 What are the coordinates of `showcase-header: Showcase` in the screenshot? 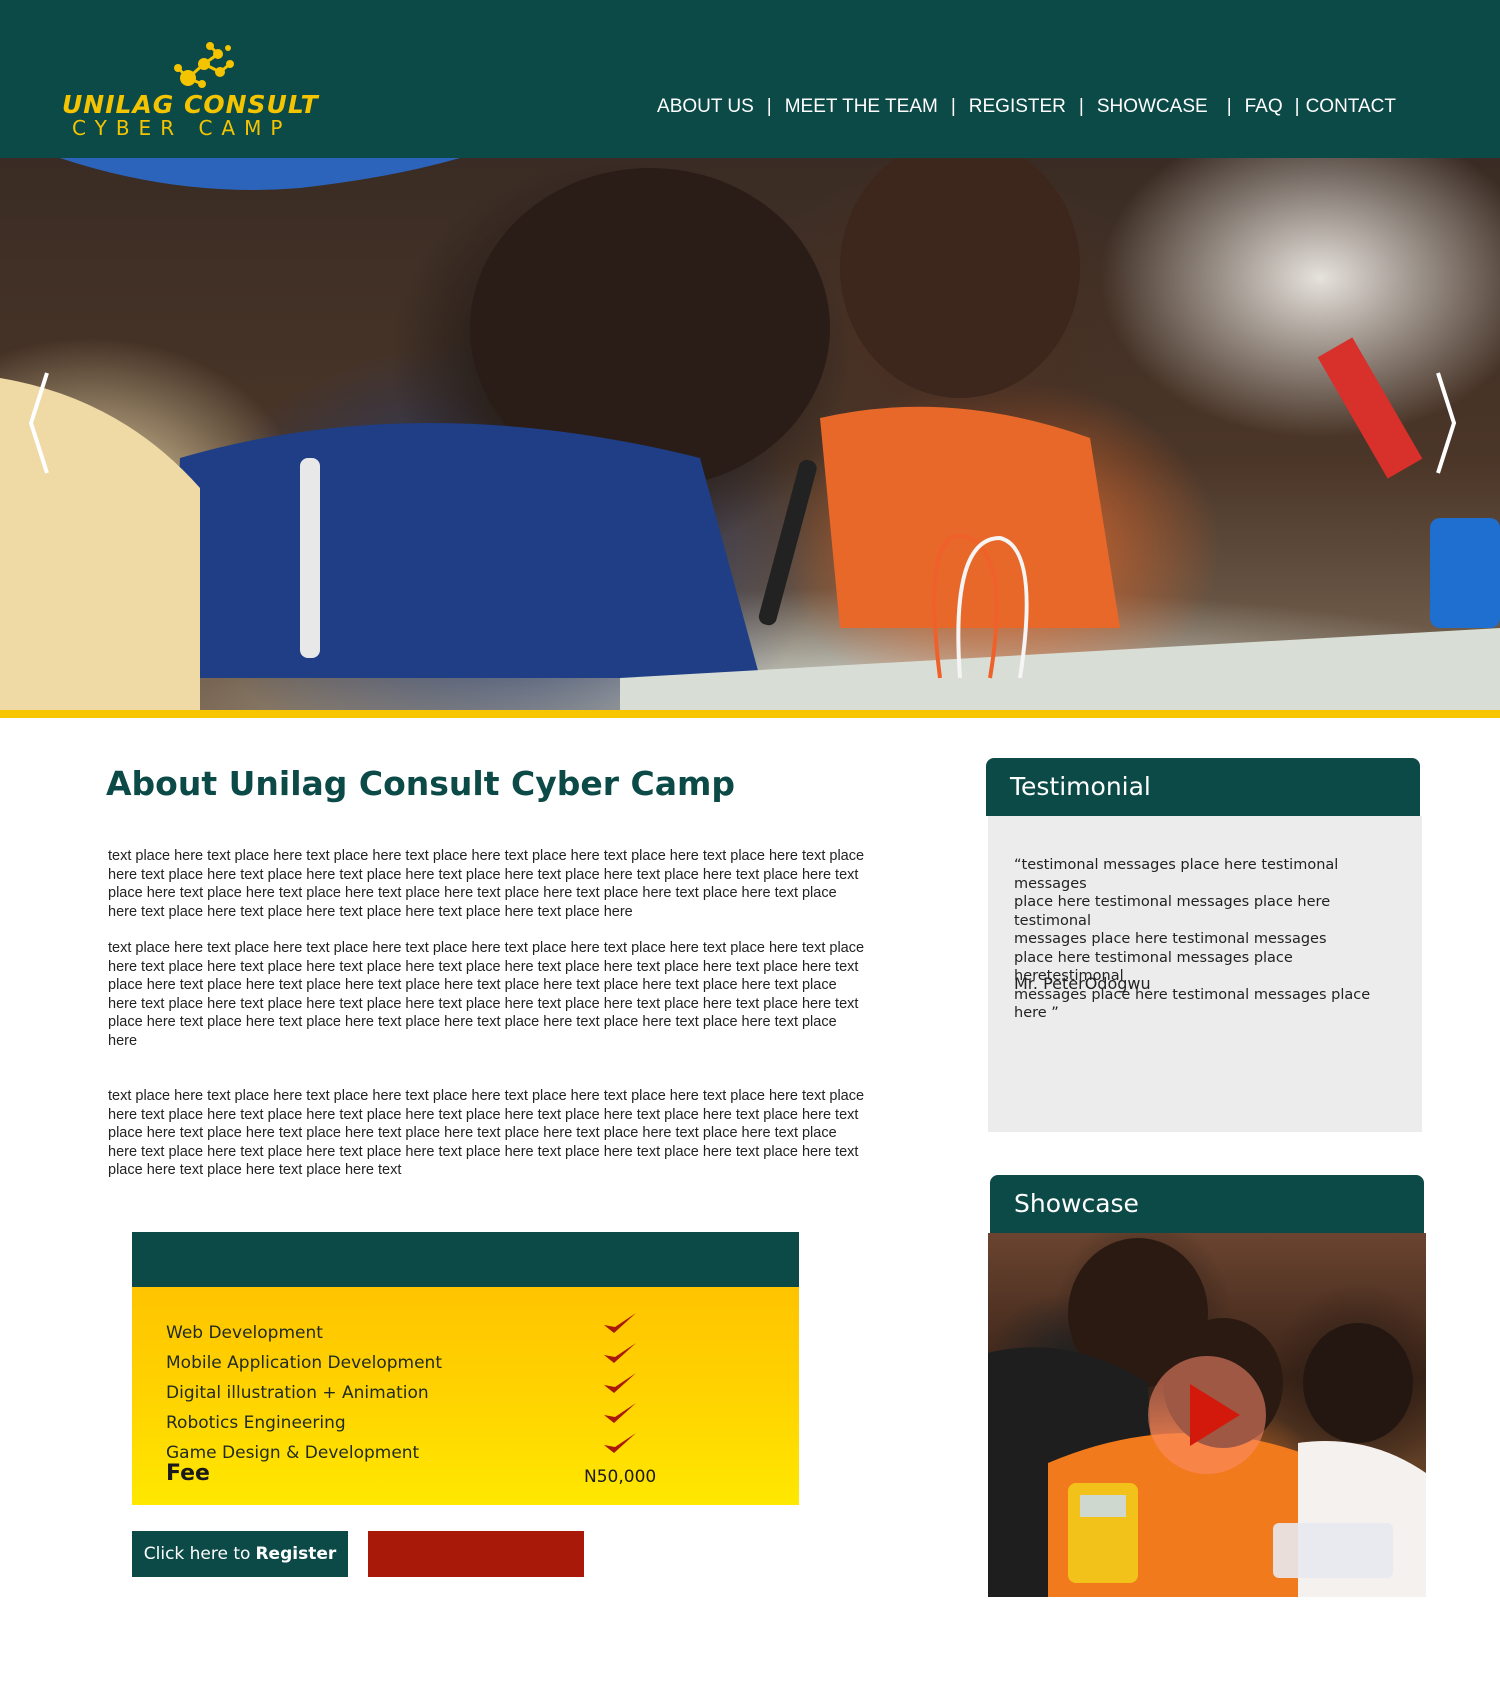 It's located at (1207, 1204).